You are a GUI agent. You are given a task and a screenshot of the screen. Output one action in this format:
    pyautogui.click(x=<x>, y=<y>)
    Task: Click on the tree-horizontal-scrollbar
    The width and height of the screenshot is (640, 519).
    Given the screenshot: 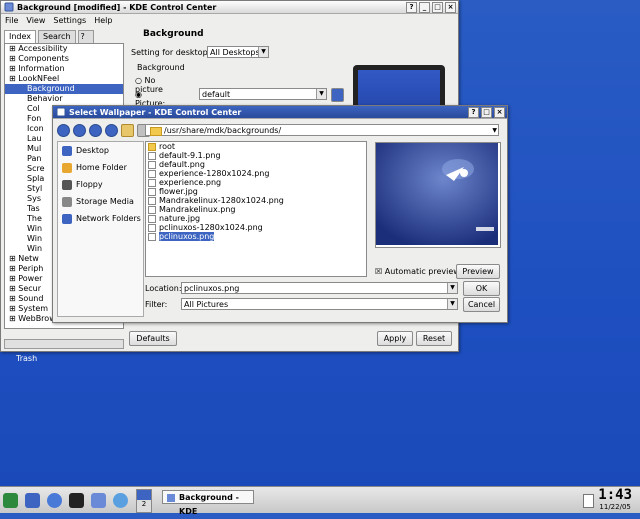 What is the action you would take?
    pyautogui.click(x=64, y=344)
    